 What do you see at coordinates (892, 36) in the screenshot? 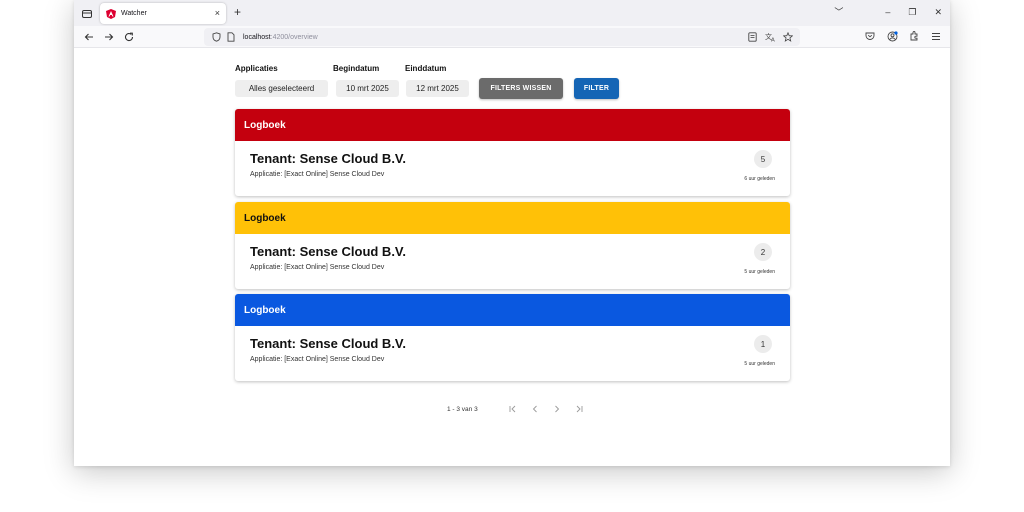
I see `account-icon` at bounding box center [892, 36].